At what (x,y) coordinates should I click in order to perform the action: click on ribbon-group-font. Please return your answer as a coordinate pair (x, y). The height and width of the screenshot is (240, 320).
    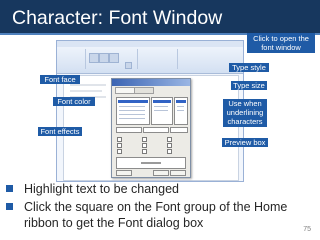
    Looking at the image, I should click on (111, 59).